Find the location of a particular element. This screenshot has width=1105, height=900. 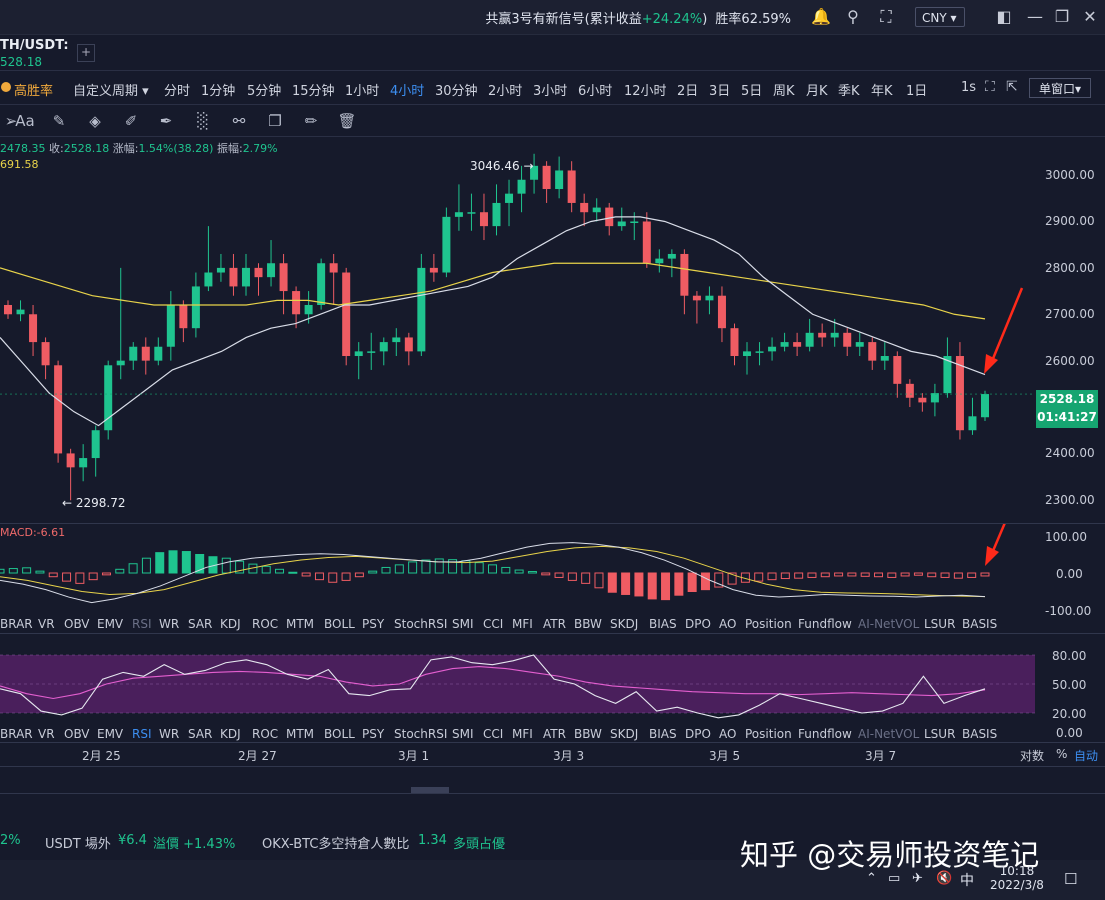

ind1-tab-psy: PSY is located at coordinates (373, 624).